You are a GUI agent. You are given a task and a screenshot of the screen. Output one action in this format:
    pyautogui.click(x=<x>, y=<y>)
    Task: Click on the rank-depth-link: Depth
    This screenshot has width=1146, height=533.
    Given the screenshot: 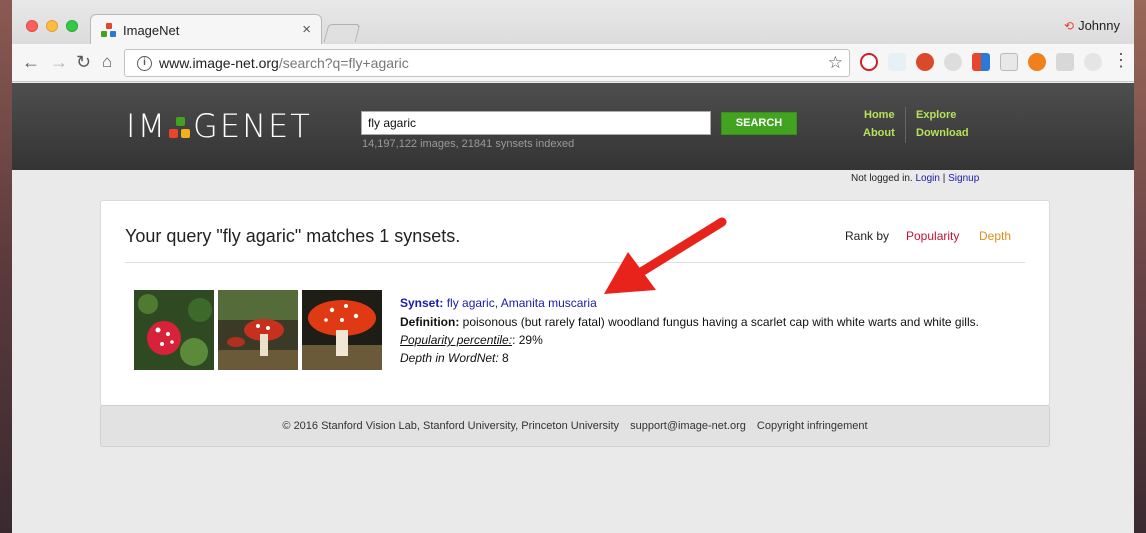 What is the action you would take?
    pyautogui.click(x=995, y=236)
    